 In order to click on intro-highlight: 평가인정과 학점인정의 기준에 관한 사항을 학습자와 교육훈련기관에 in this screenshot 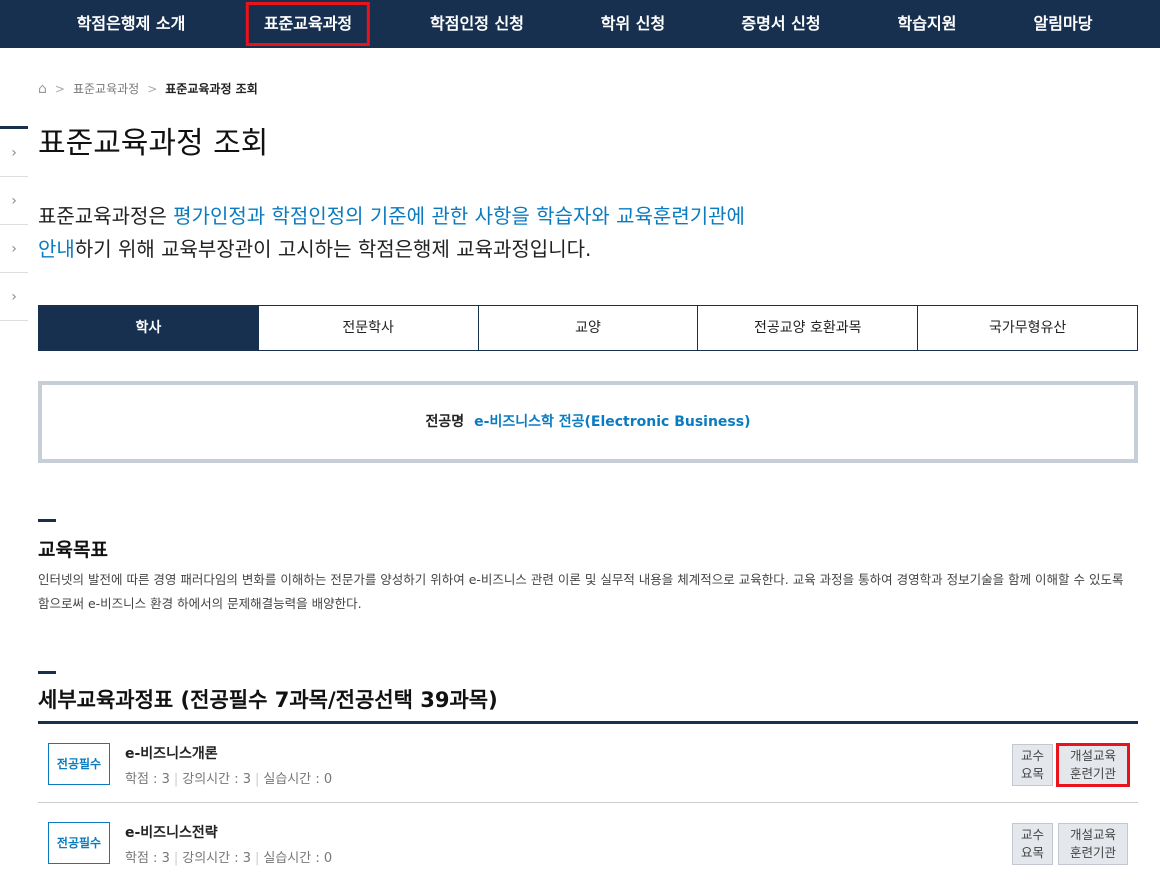, I will do `click(459, 216)`.